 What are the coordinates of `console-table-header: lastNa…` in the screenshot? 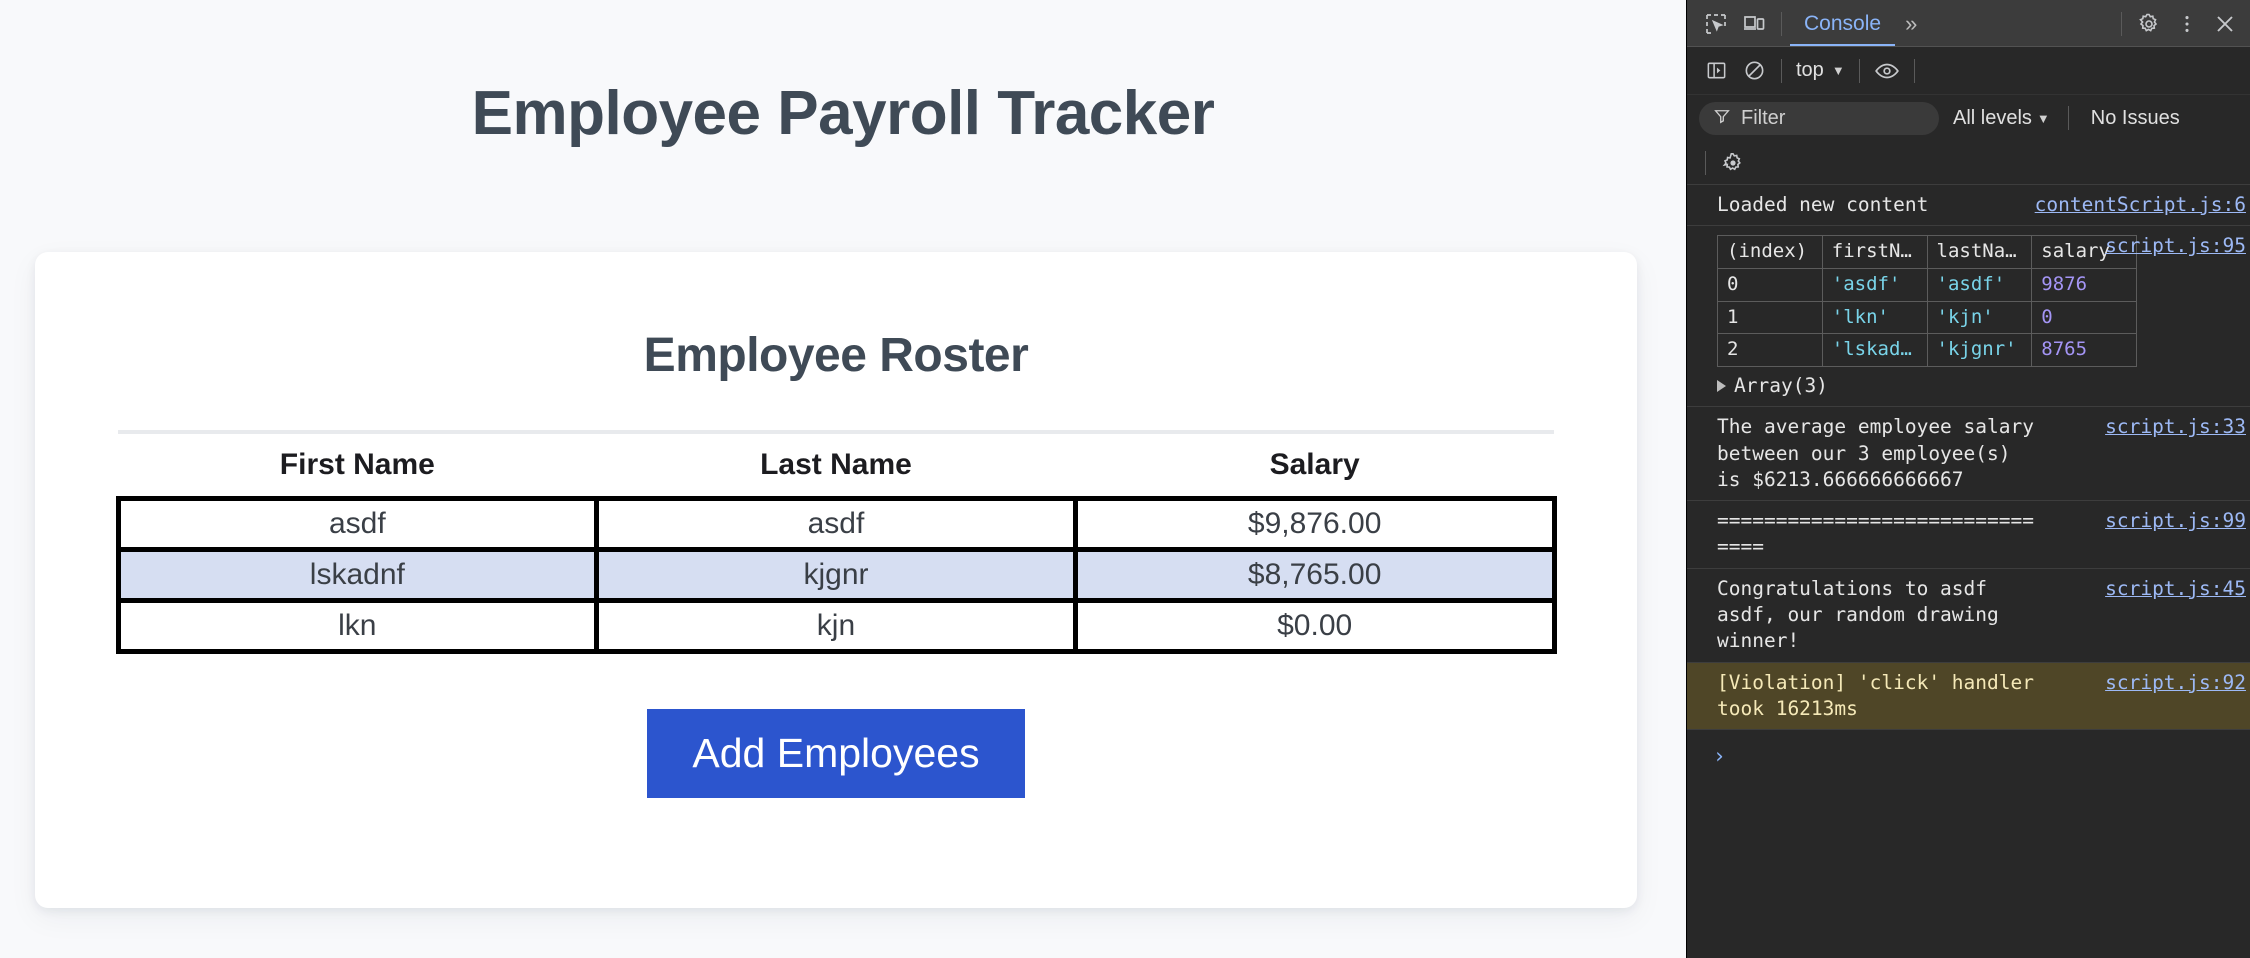 It's located at (1979, 252).